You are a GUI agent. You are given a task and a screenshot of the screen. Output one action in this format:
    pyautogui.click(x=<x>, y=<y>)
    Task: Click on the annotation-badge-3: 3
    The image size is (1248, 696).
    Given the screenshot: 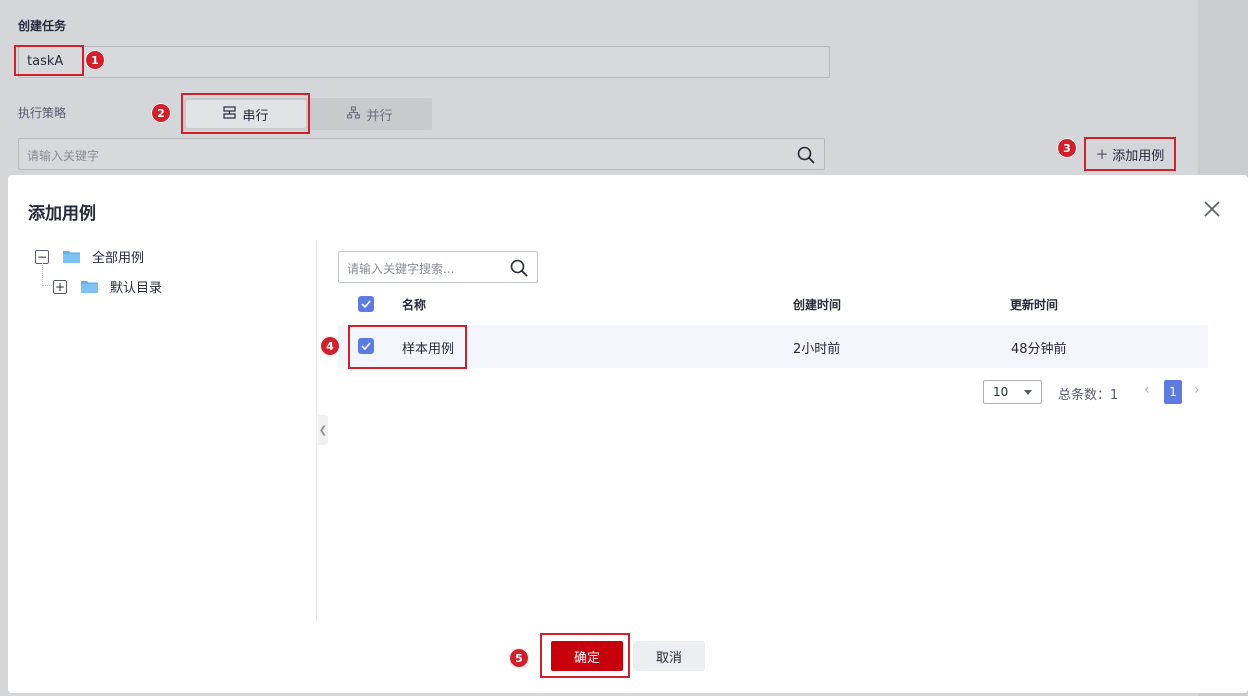 What is the action you would take?
    pyautogui.click(x=1067, y=148)
    